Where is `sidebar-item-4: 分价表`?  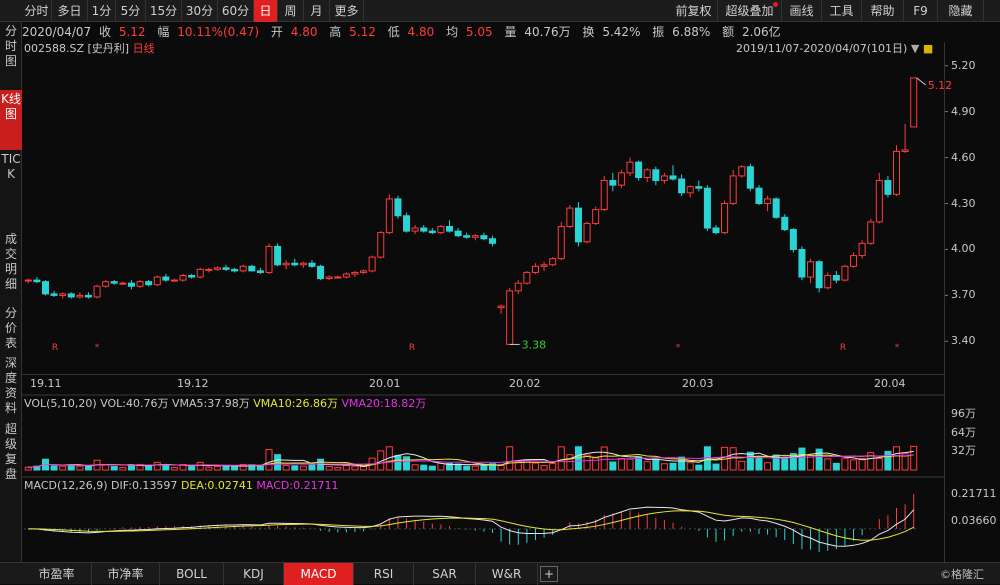 sidebar-item-4: 分价表 is located at coordinates (11, 329).